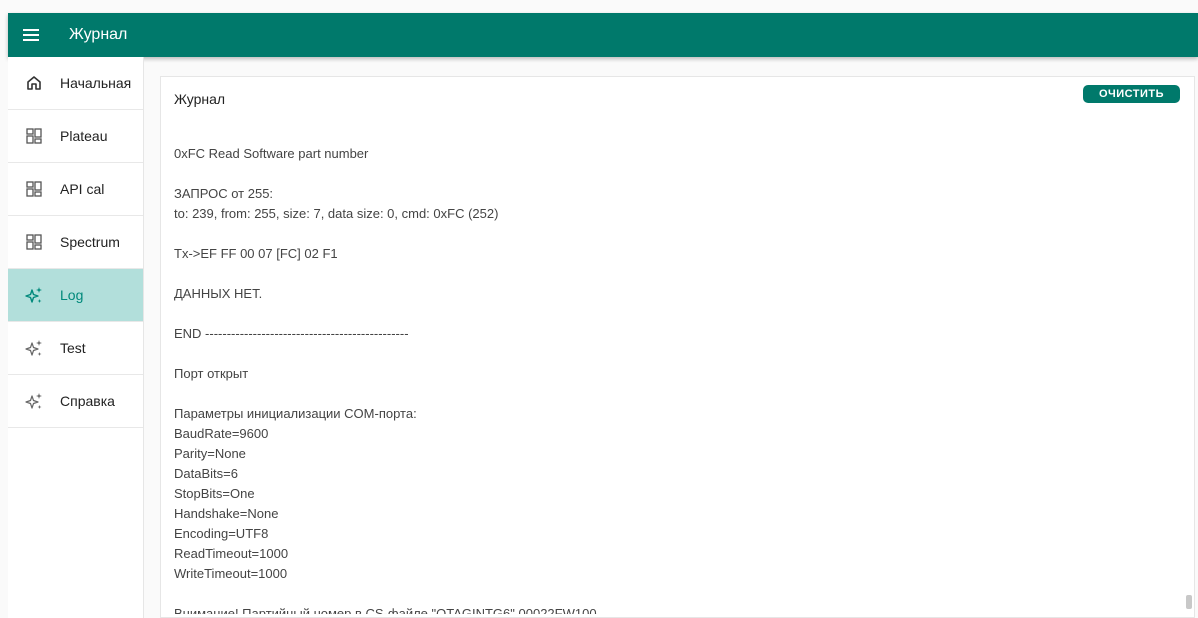  Describe the element at coordinates (295, 413) in the screenshot. I see `log-line: Параметры инициализации COM-порта:` at that location.